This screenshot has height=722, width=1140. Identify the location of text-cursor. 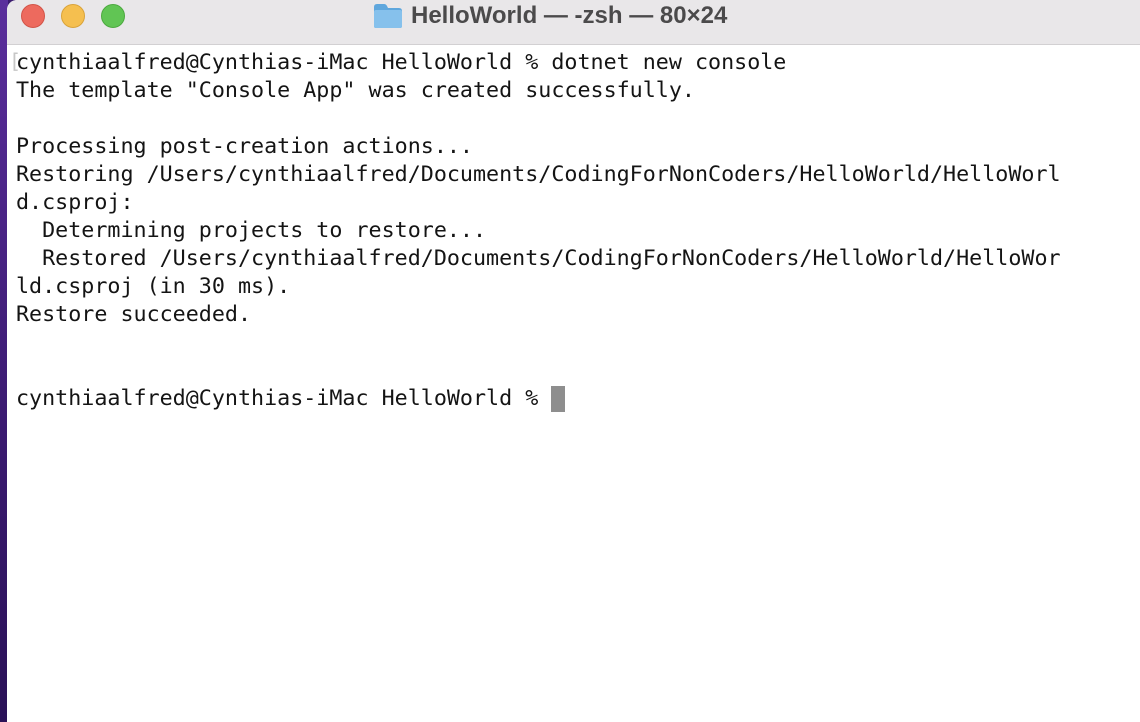
(558, 399).